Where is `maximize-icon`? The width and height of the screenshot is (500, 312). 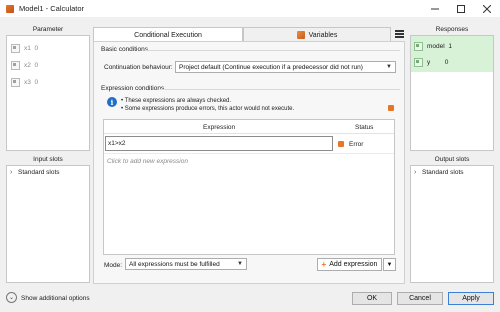
maximize-icon is located at coordinates (461, 8).